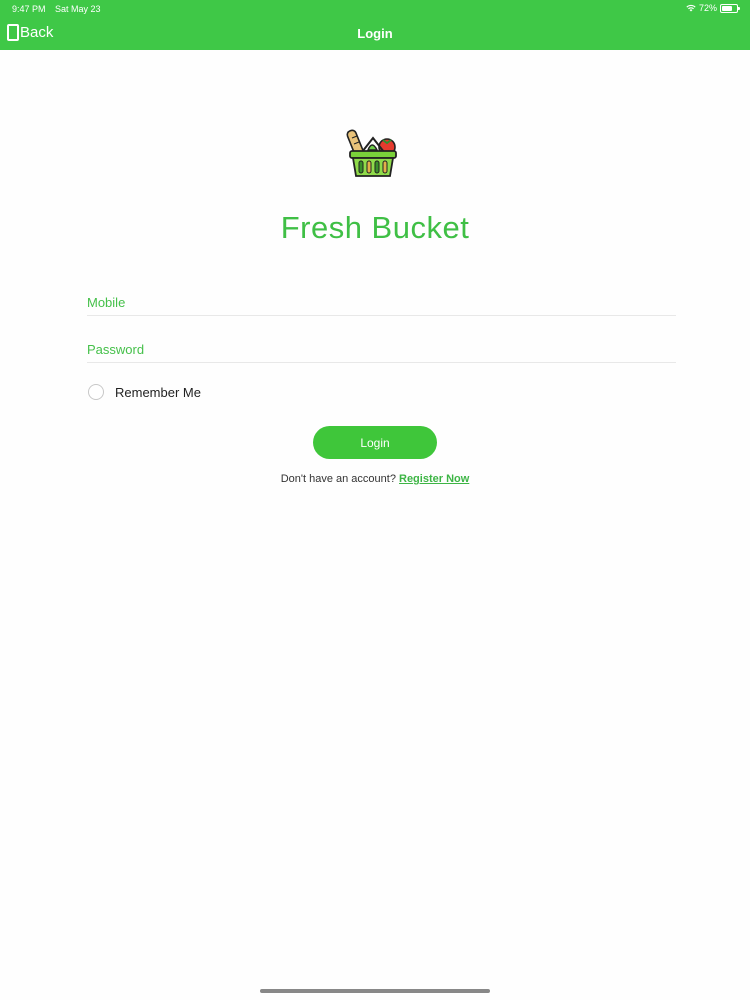 The image size is (750, 1000). I want to click on mobile-field, so click(381, 303).